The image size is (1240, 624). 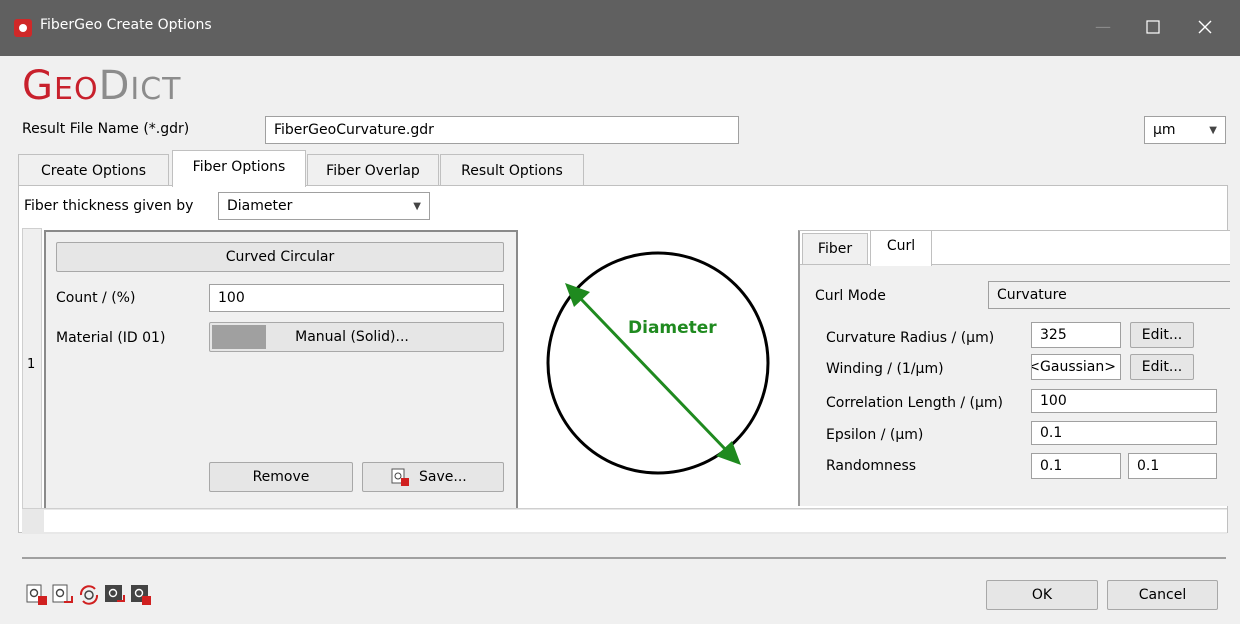 What do you see at coordinates (280, 257) in the screenshot?
I see `fiber-type-button: Curved Circular` at bounding box center [280, 257].